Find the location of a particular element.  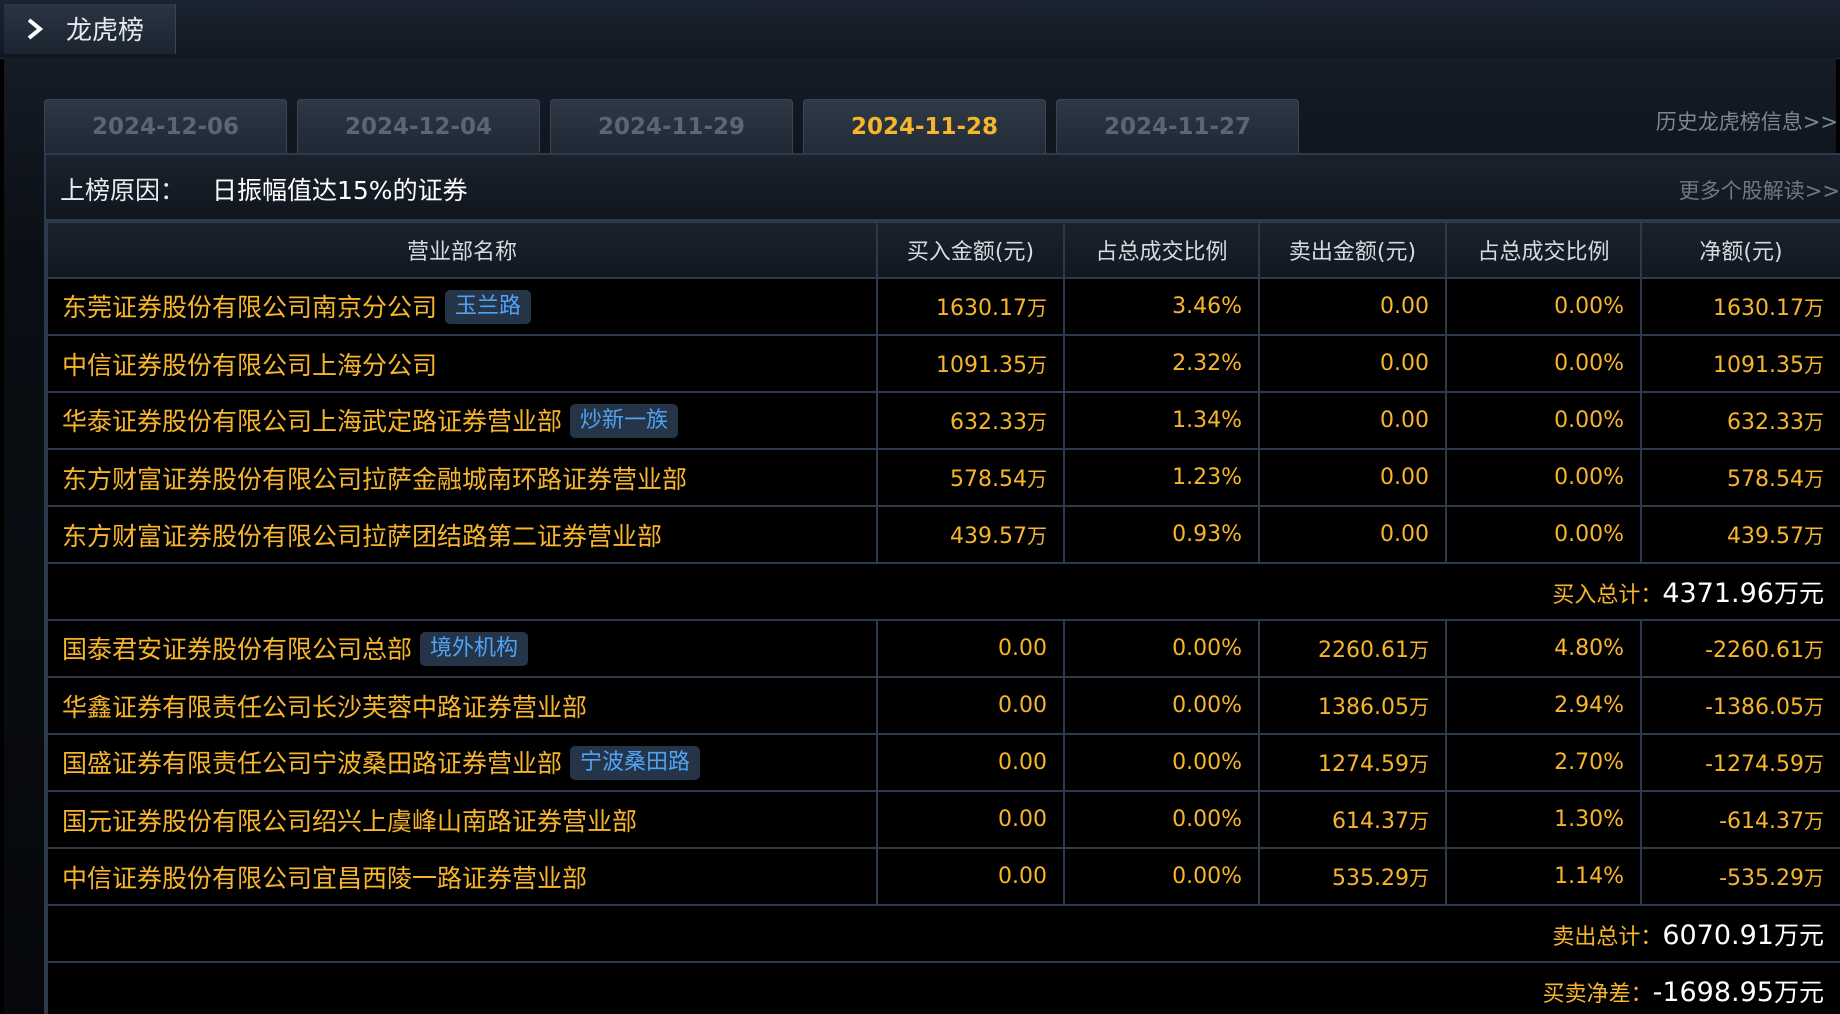

net-amount-value: -1274.59 is located at coordinates (1754, 764).